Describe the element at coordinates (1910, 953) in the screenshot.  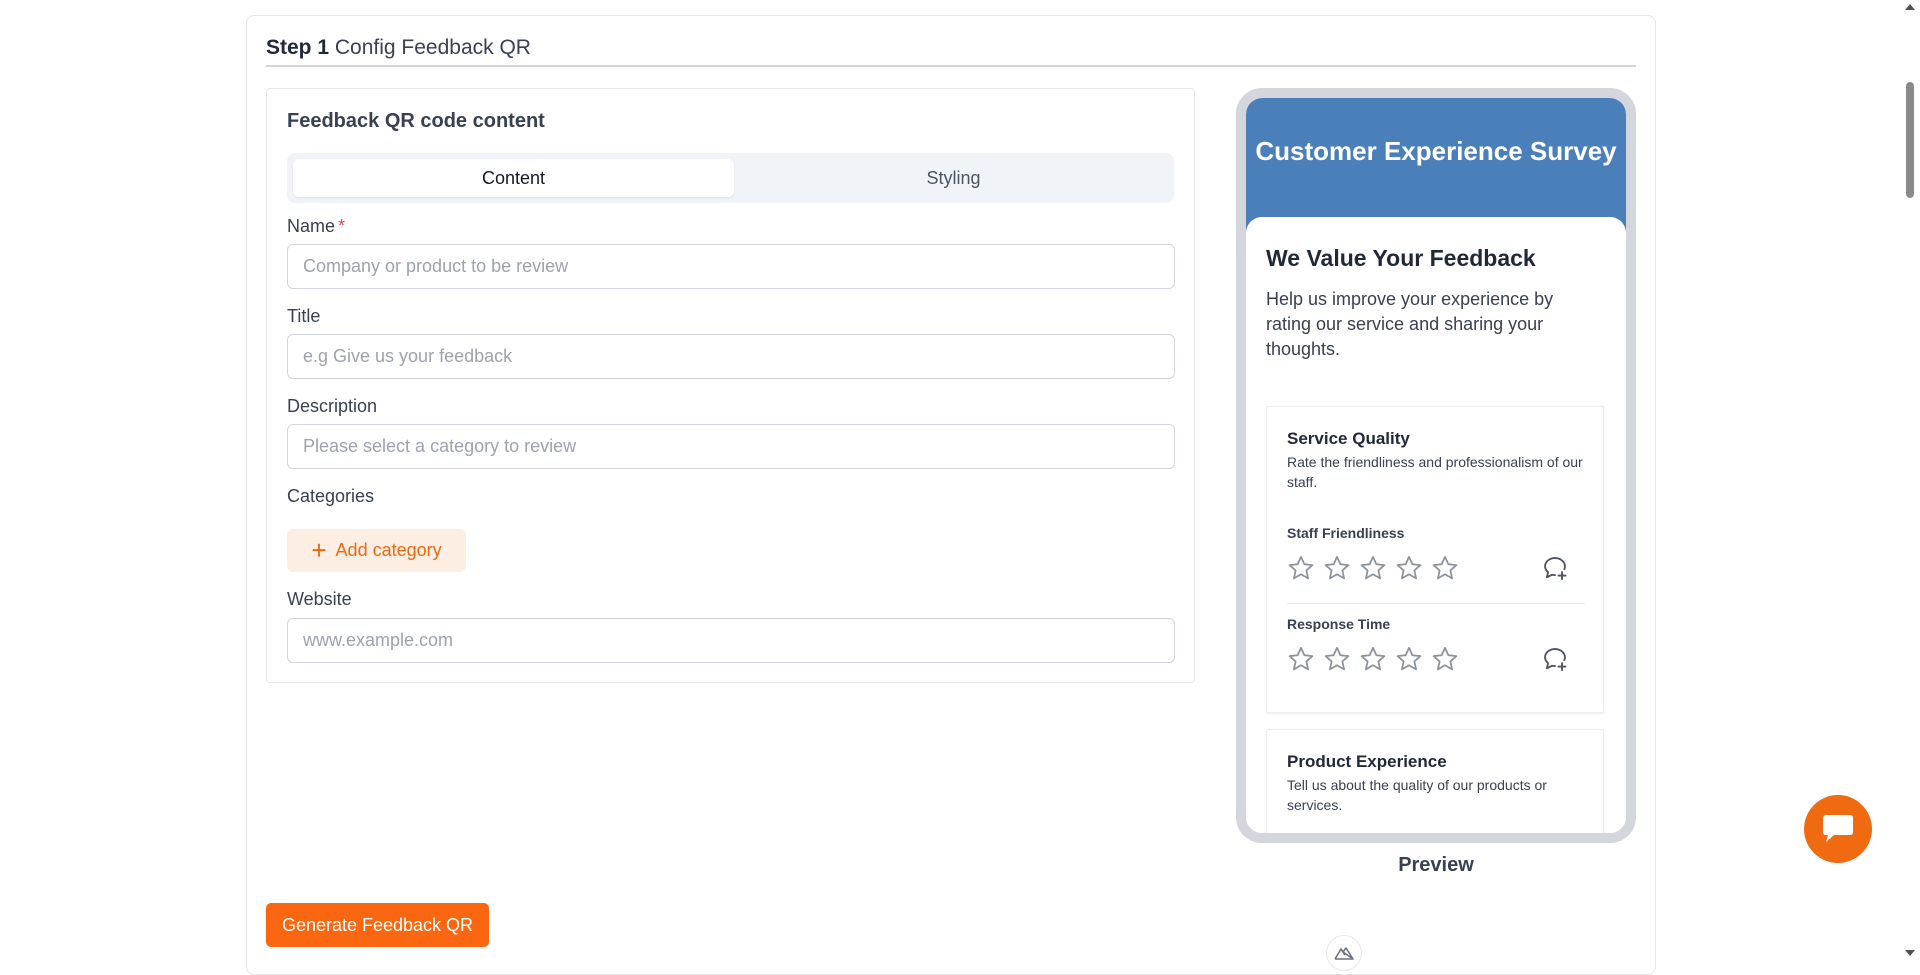
I see `scroll-down-arrow-icon` at that location.